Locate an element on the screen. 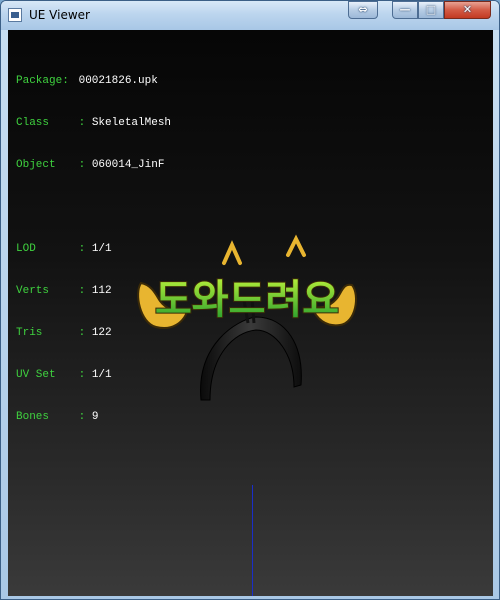 Image resolution: width=500 pixels, height=600 pixels. info-label: Object is located at coordinates (36, 165).